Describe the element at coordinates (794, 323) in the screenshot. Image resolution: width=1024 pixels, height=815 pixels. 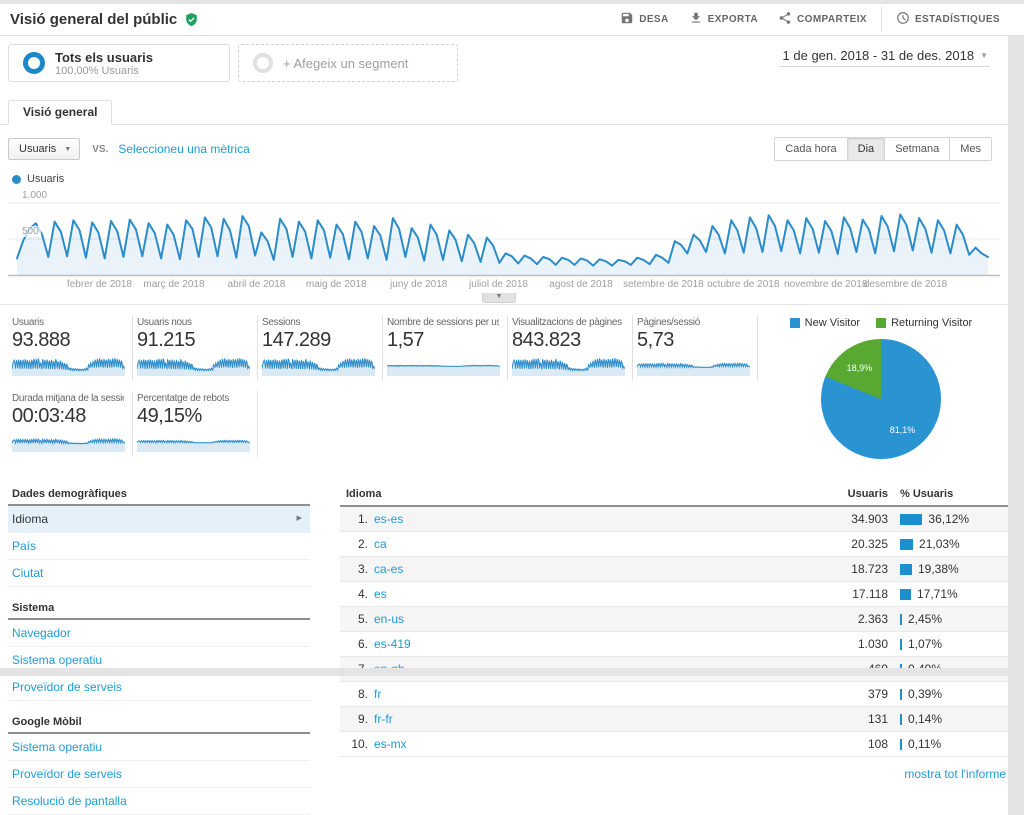
I see `legend-swatch-icon` at that location.